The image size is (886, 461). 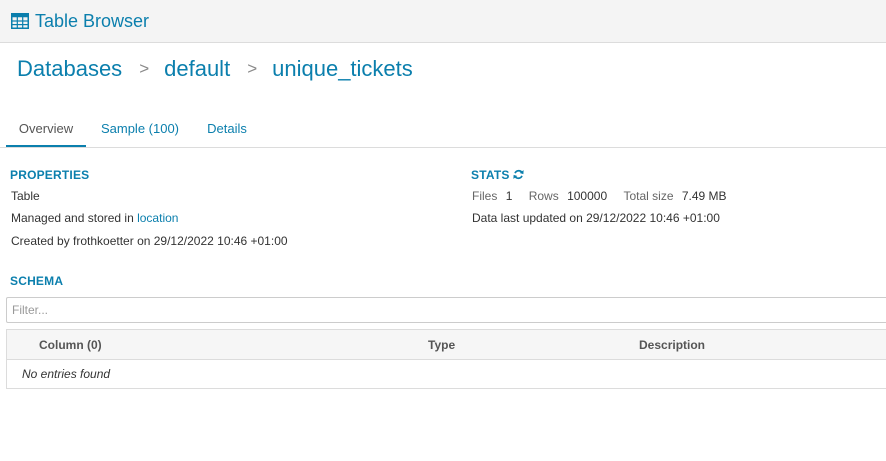 What do you see at coordinates (443, 21) in the screenshot?
I see `app-header: Table Browser` at bounding box center [443, 21].